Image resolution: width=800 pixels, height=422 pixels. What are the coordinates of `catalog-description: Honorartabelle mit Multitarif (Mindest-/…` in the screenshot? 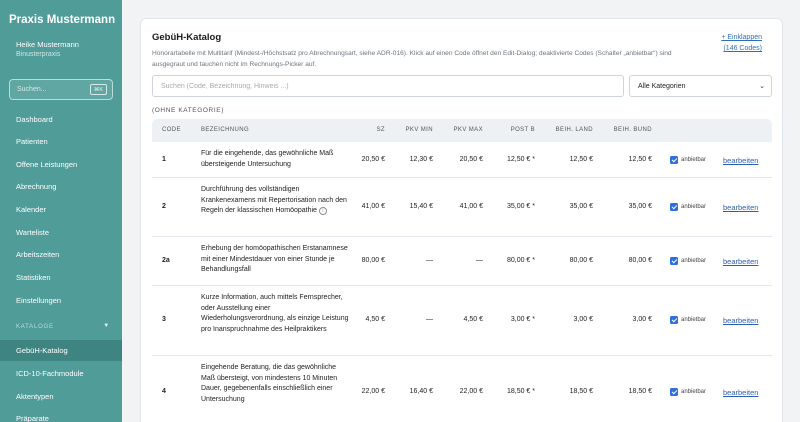 It's located at (412, 59).